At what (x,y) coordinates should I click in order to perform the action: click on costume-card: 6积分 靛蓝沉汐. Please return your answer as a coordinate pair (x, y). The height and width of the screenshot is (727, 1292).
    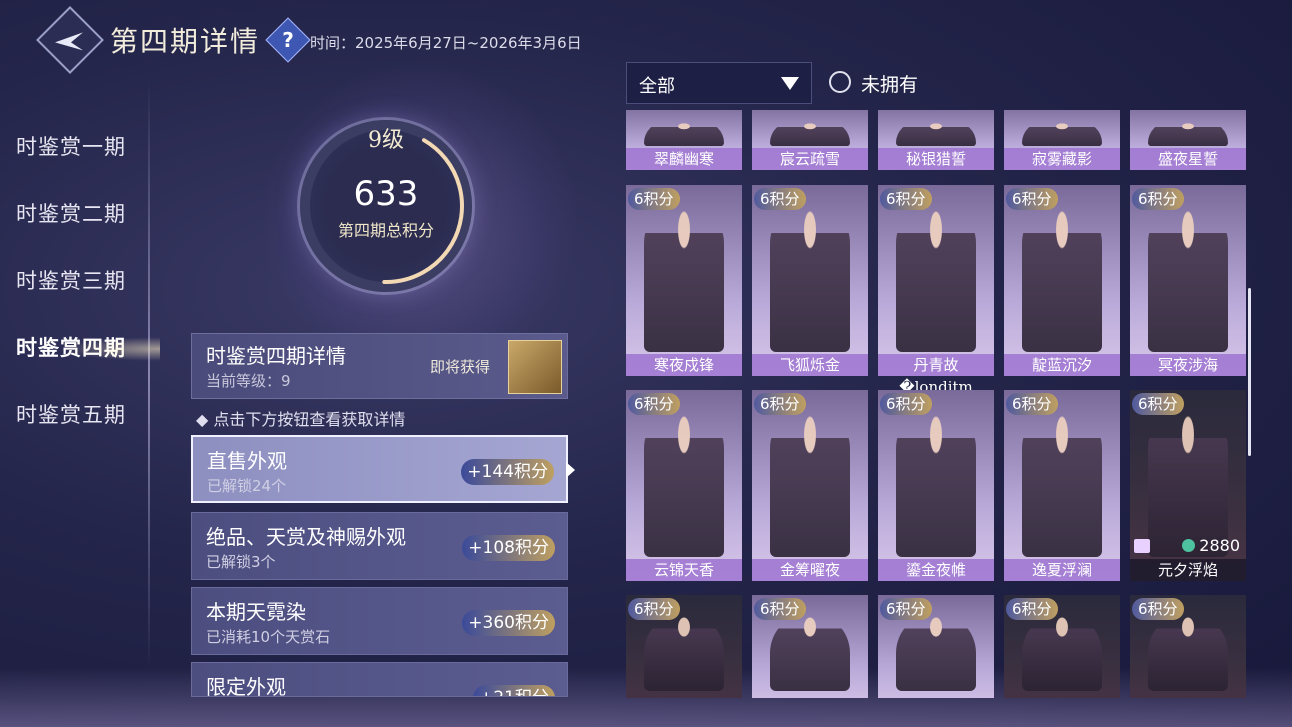
    Looking at the image, I should click on (1062, 280).